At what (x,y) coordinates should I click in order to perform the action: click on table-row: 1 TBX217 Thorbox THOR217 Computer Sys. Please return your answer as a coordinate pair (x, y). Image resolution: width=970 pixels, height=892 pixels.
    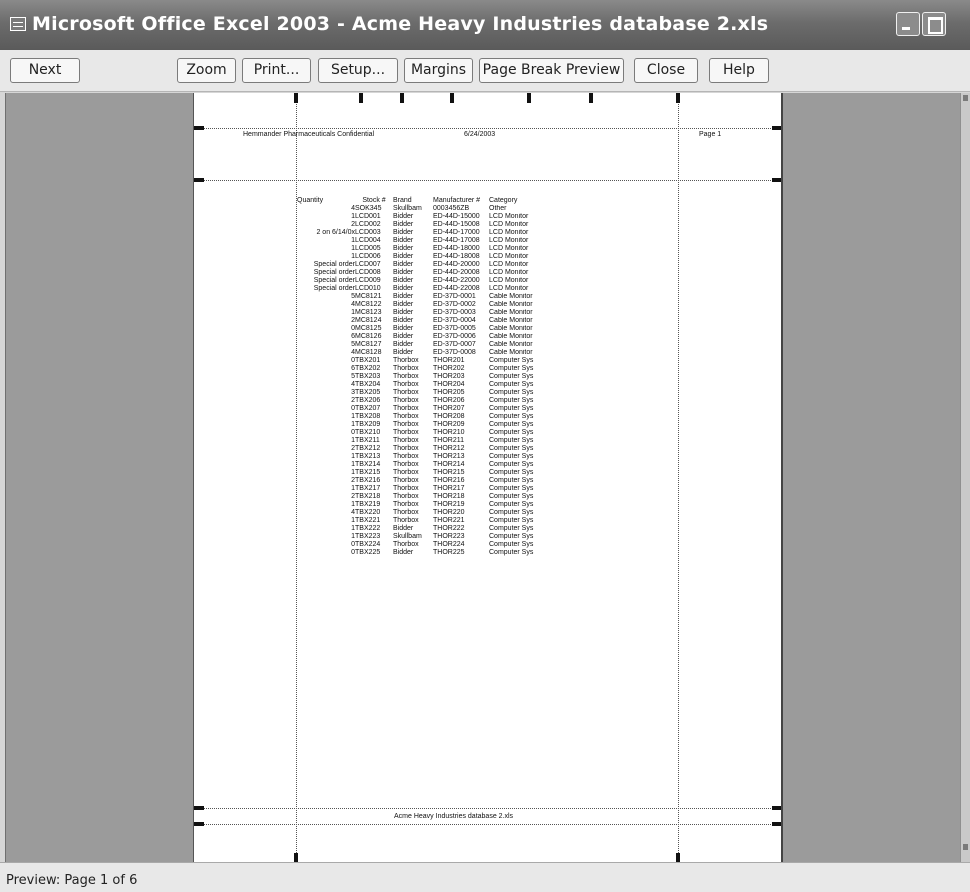
    Looking at the image, I should click on (418, 489).